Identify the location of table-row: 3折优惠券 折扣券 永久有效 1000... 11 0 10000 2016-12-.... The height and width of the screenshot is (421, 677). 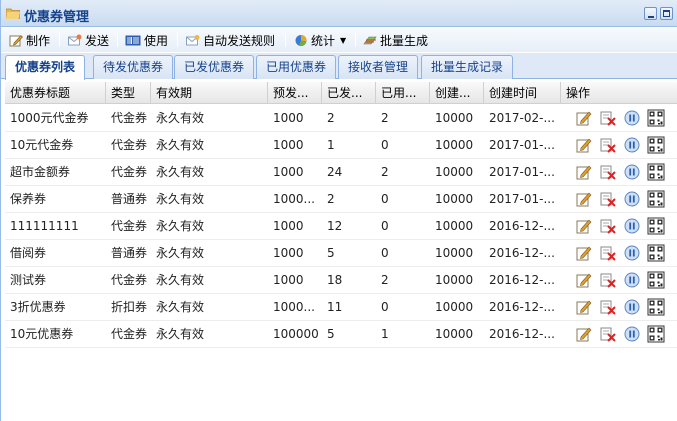
(341, 307).